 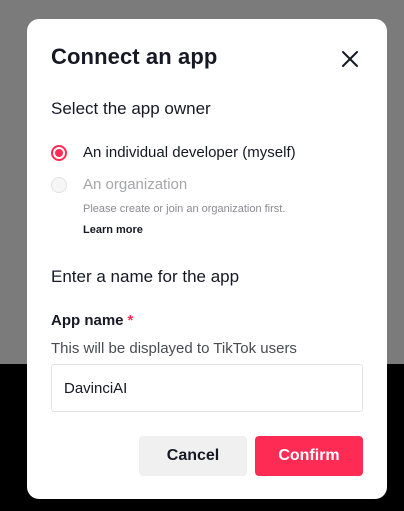 I want to click on app-name-description: This will be displayed to TikTok users, so click(x=174, y=348).